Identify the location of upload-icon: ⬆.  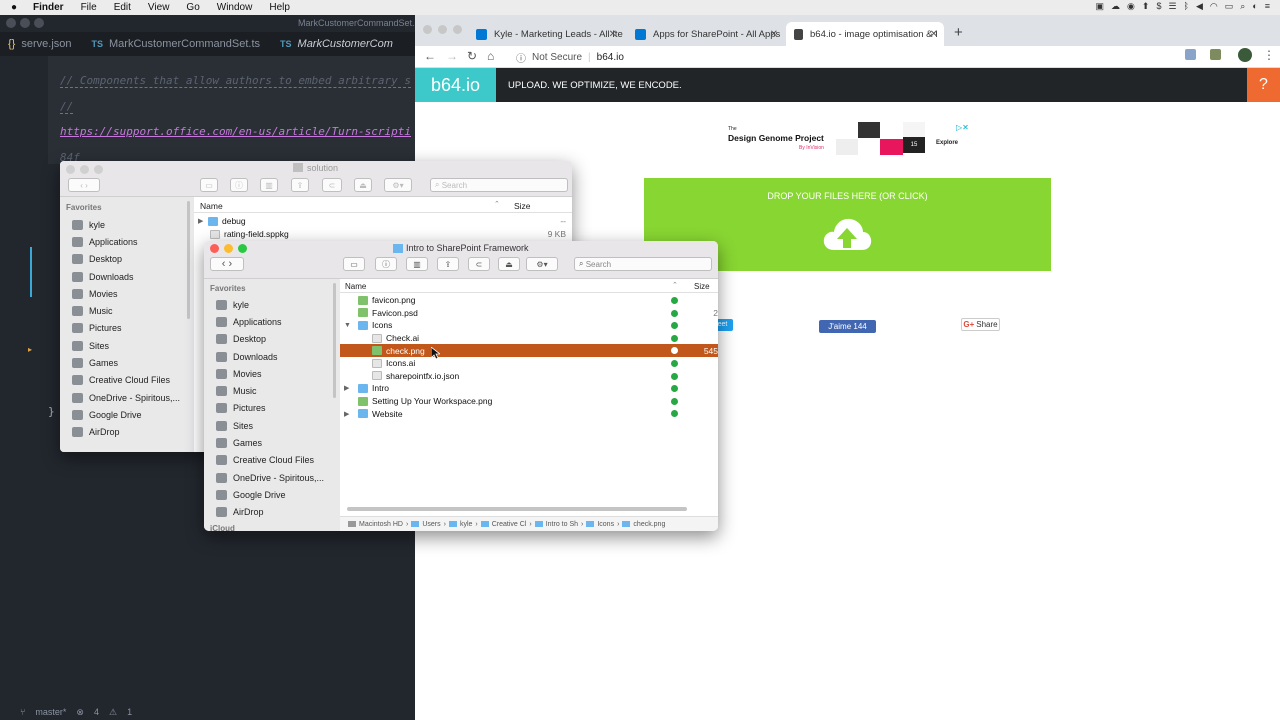
(1146, 6).